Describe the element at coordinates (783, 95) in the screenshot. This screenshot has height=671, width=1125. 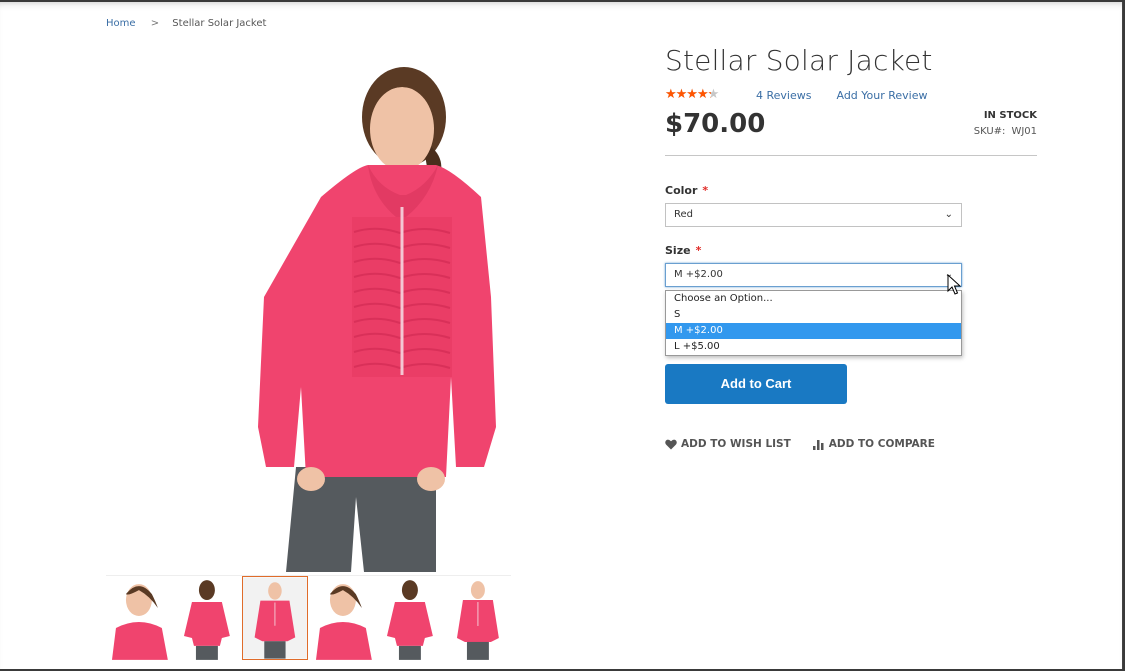
I see `reviews-count-link: 4 Reviews` at that location.